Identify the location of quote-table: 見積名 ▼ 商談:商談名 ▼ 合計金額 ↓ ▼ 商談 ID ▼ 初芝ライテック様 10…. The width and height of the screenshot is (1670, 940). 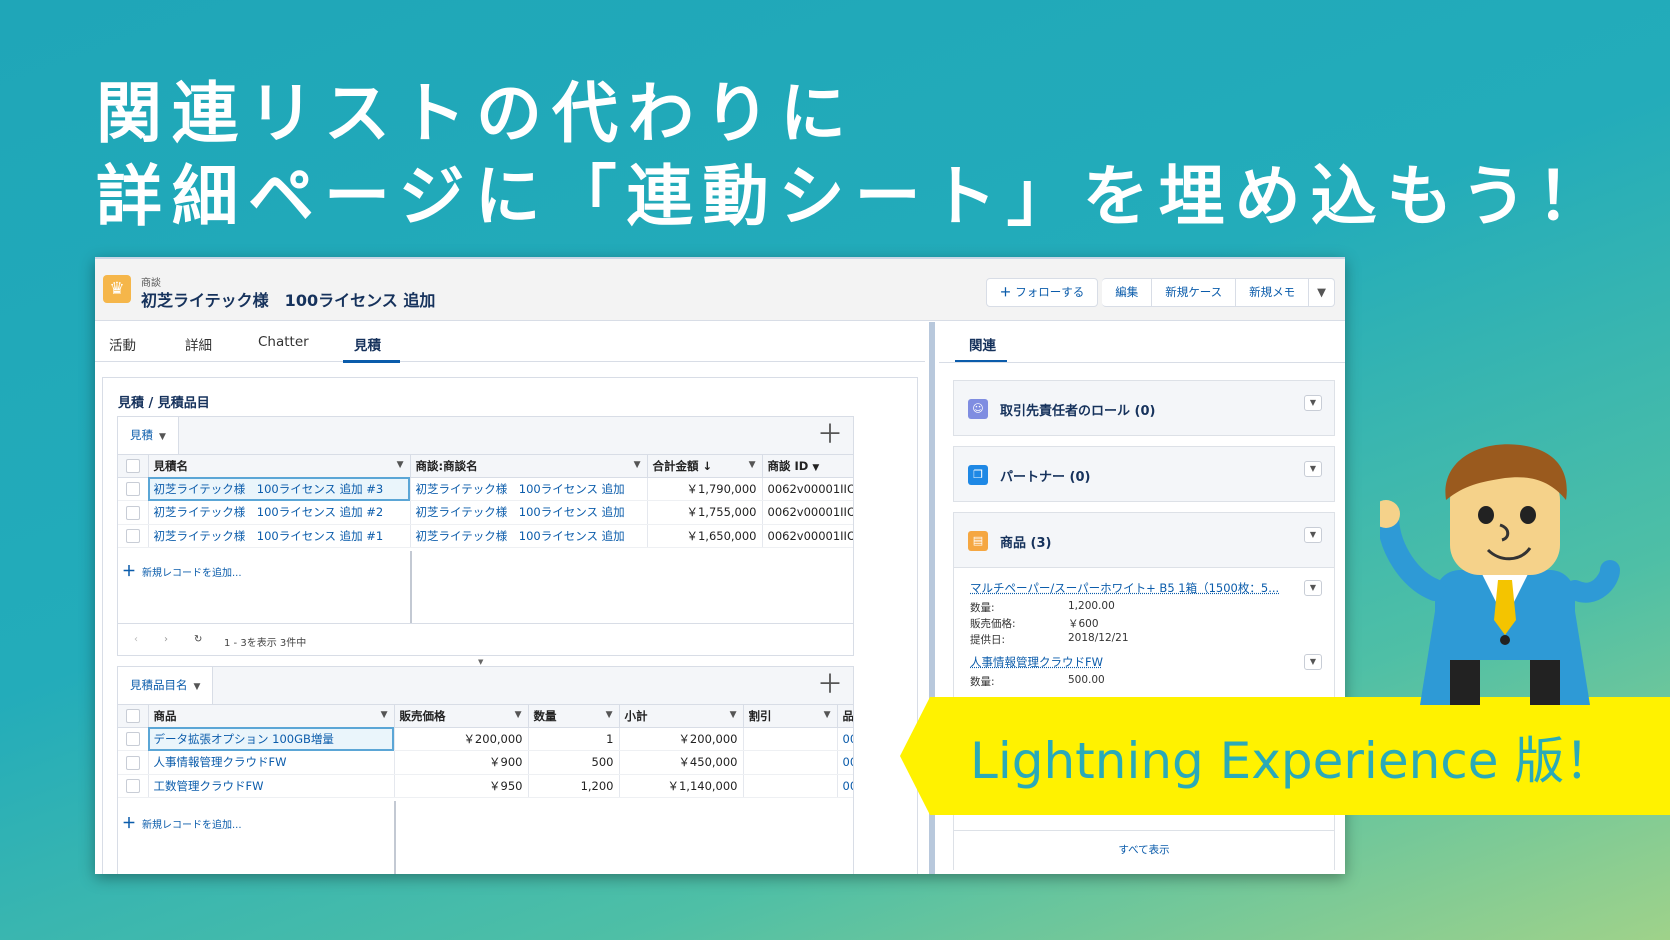
(485, 501).